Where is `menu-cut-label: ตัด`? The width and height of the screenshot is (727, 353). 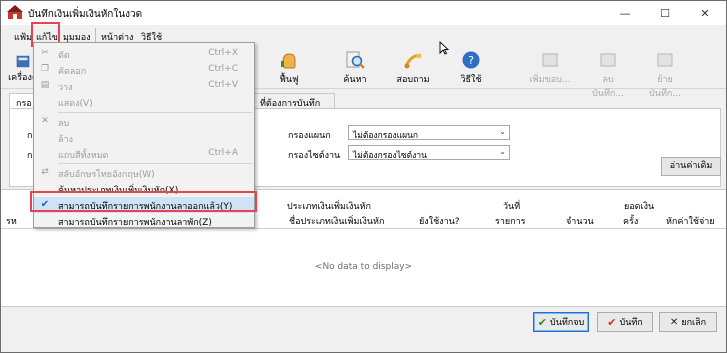
menu-cut-label: ตัด is located at coordinates (64, 56).